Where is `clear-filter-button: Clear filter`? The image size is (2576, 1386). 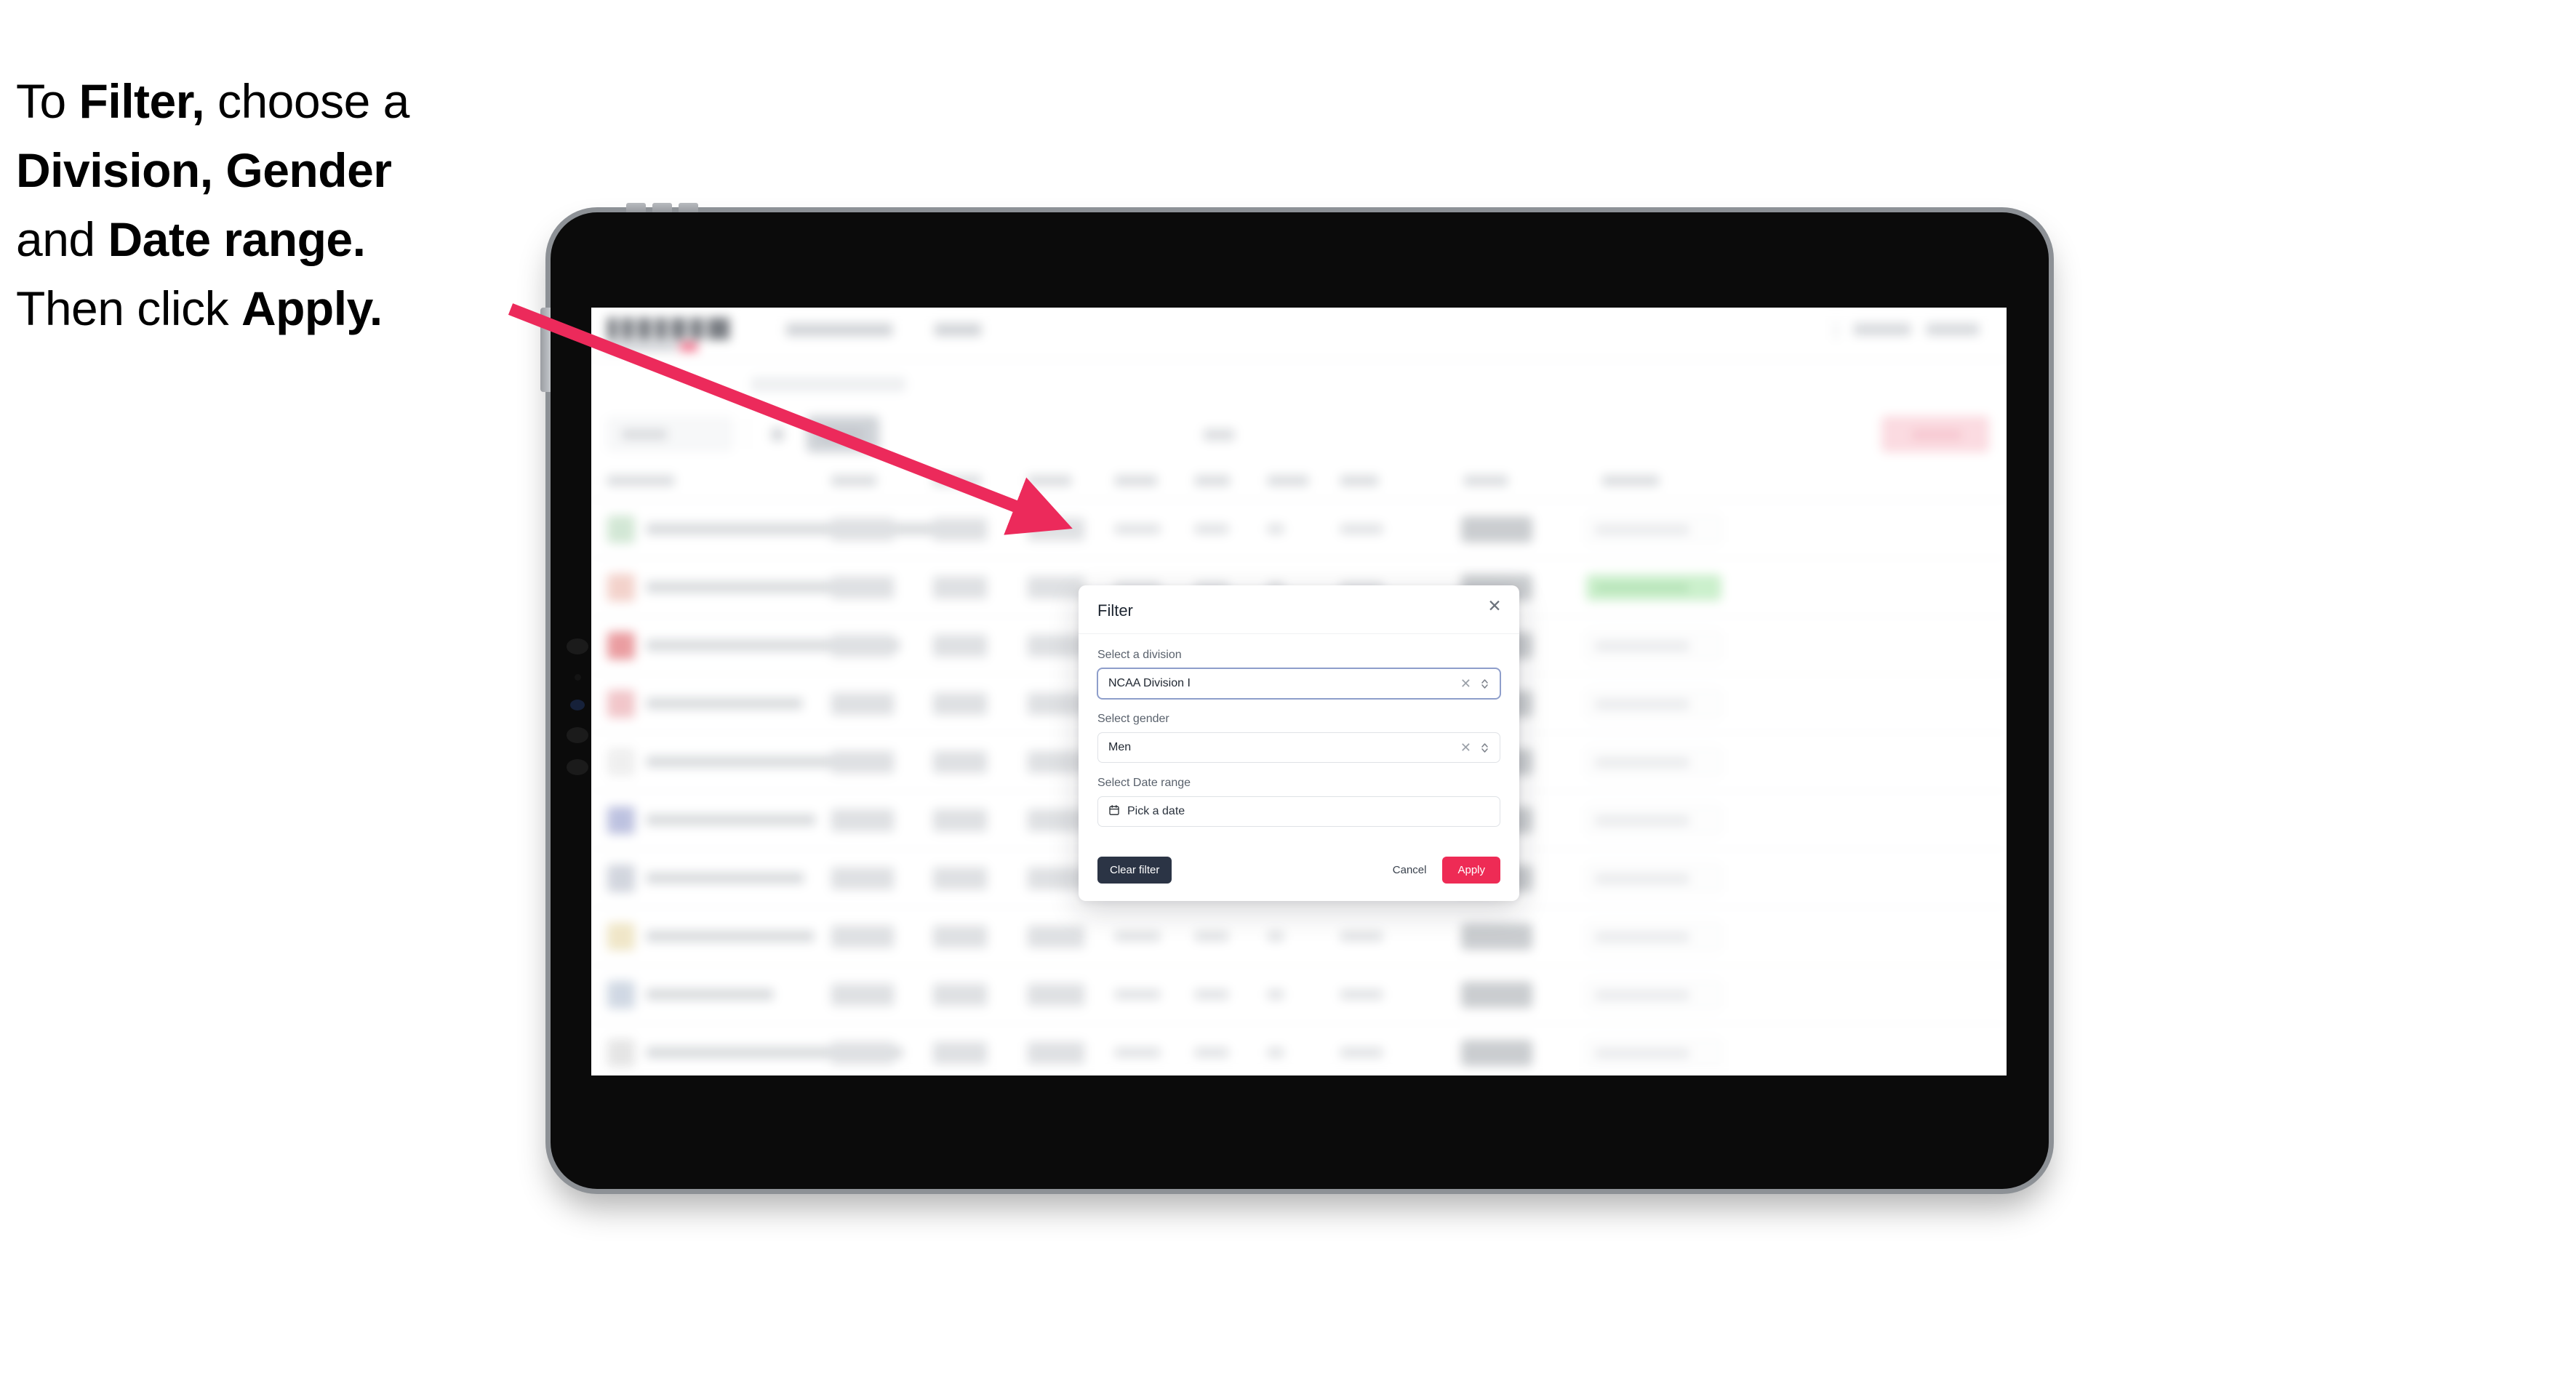 clear-filter-button: Clear filter is located at coordinates (1134, 871).